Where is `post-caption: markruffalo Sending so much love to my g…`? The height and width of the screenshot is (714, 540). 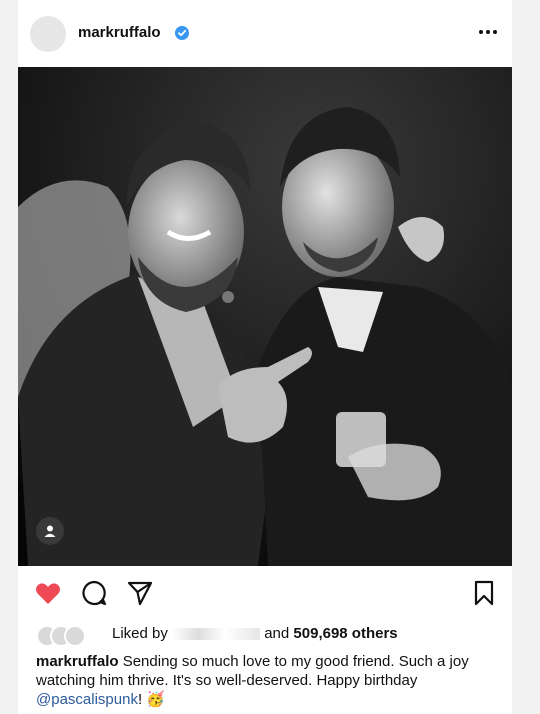
post-caption: markruffalo Sending so much love to my g… is located at coordinates (276, 680).